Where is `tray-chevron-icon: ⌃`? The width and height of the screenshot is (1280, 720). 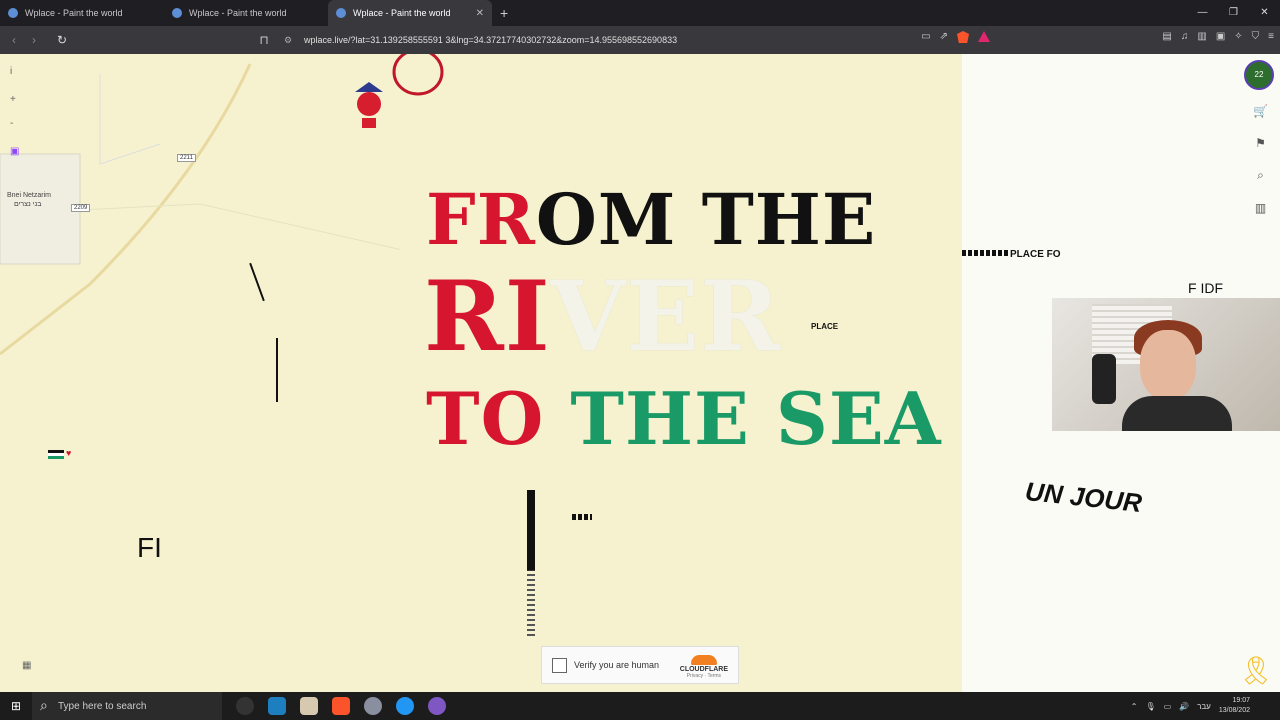
tray-chevron-icon: ⌃ is located at coordinates (1134, 706).